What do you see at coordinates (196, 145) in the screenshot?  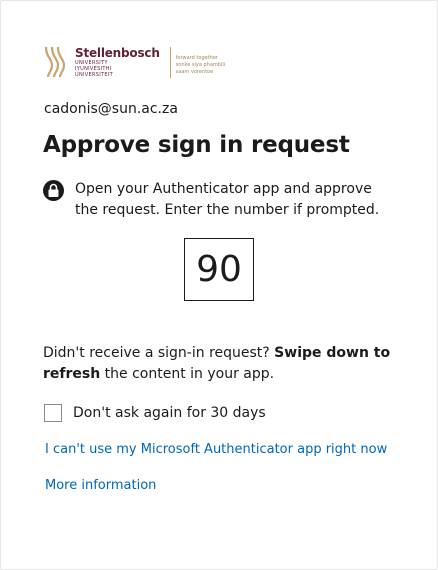 I see `page-title: Approve sign in request` at bounding box center [196, 145].